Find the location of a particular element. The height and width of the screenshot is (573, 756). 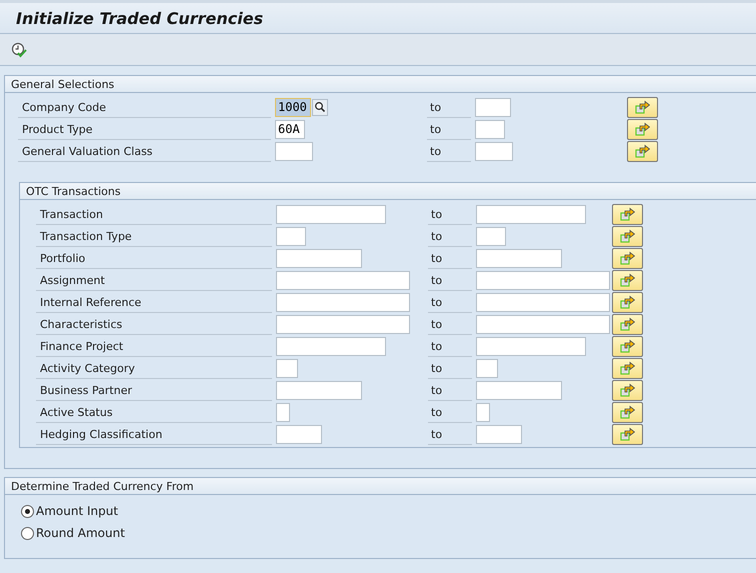

field-label: Assignment is located at coordinates (154, 280).